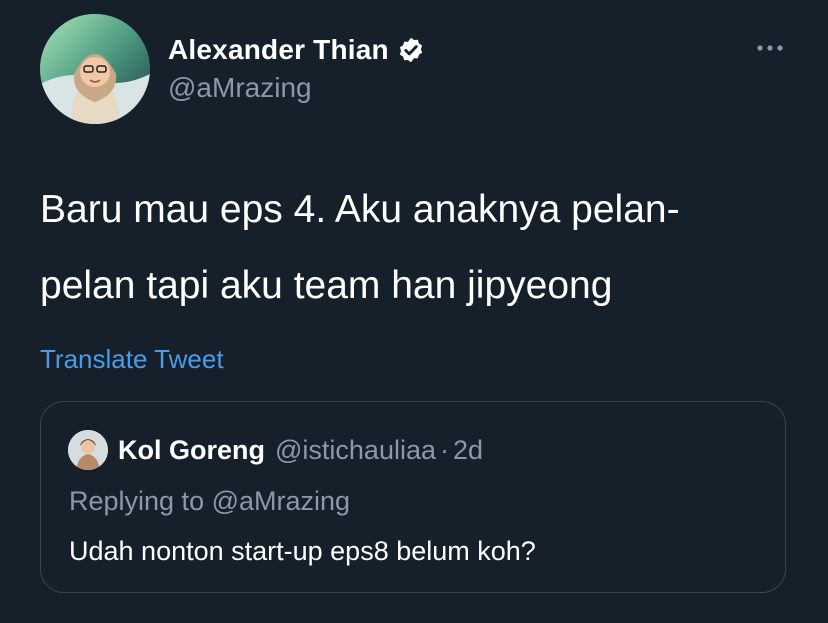  I want to click on verified-badge-icon, so click(411, 50).